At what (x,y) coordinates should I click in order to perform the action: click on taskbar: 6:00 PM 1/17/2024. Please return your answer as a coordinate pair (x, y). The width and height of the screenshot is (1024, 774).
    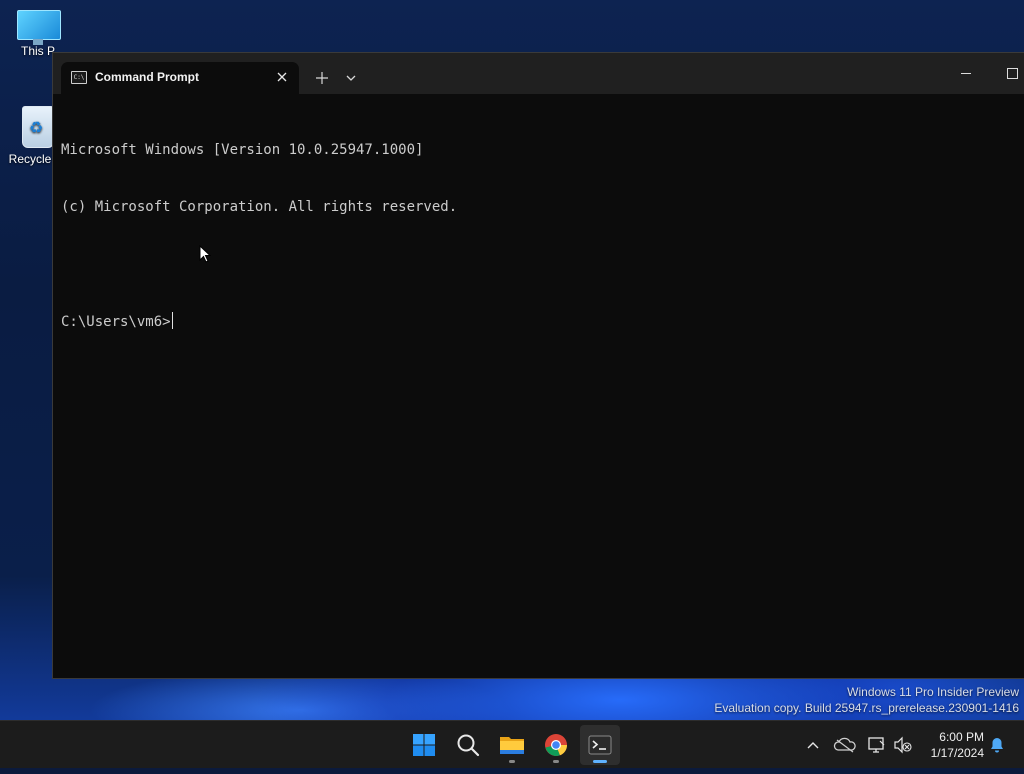
    Looking at the image, I should click on (512, 744).